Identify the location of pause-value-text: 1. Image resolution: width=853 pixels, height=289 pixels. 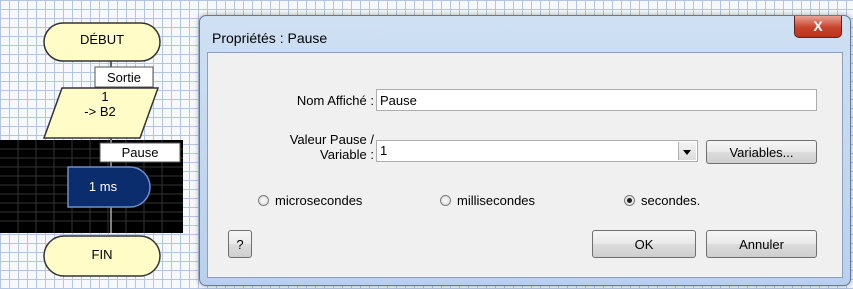
(384, 150).